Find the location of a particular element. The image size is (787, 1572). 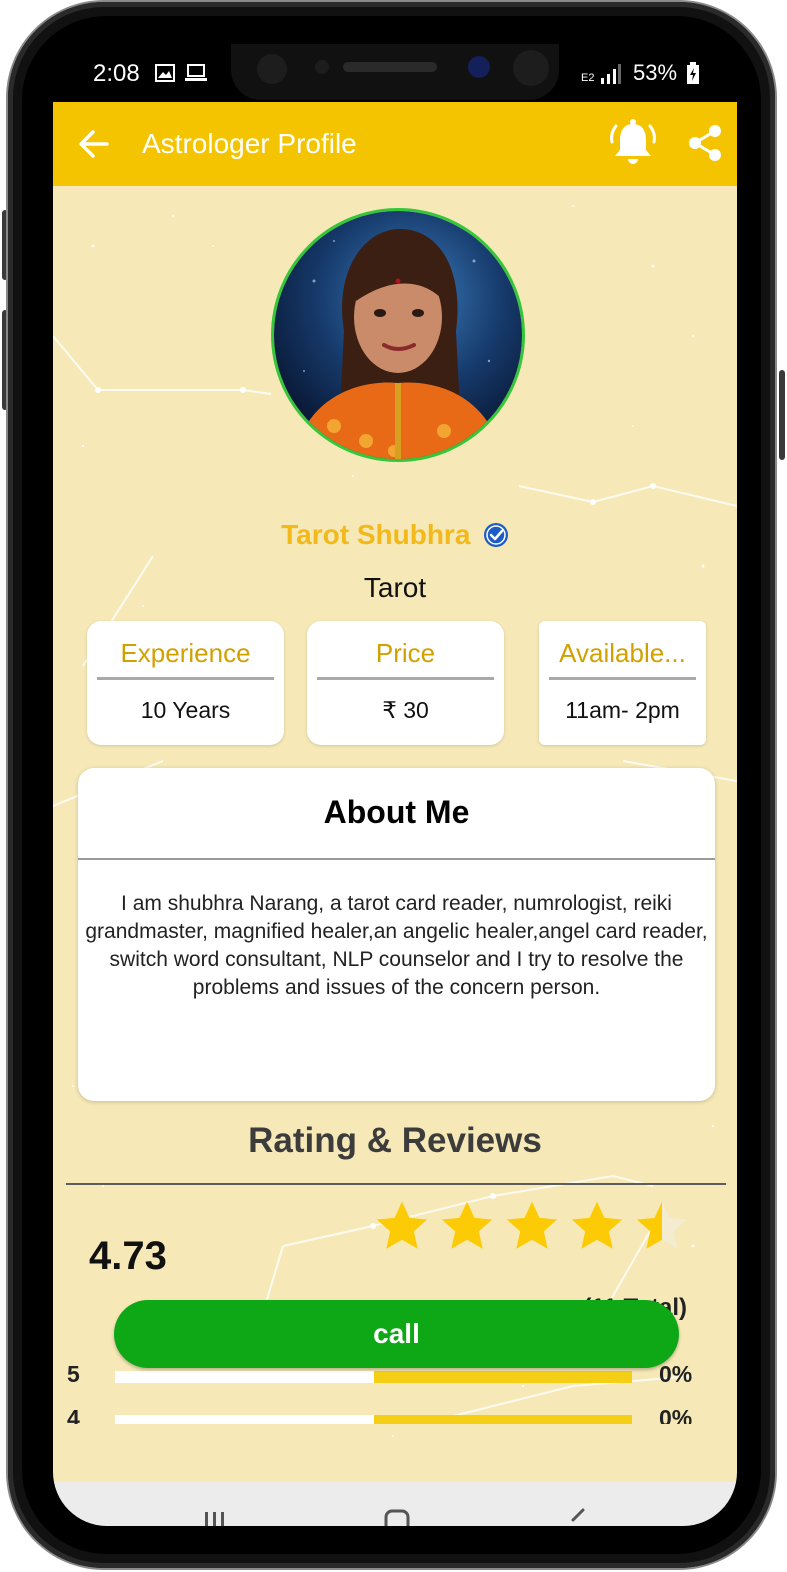

rating-bar-label: 5 is located at coordinates (73, 1374).